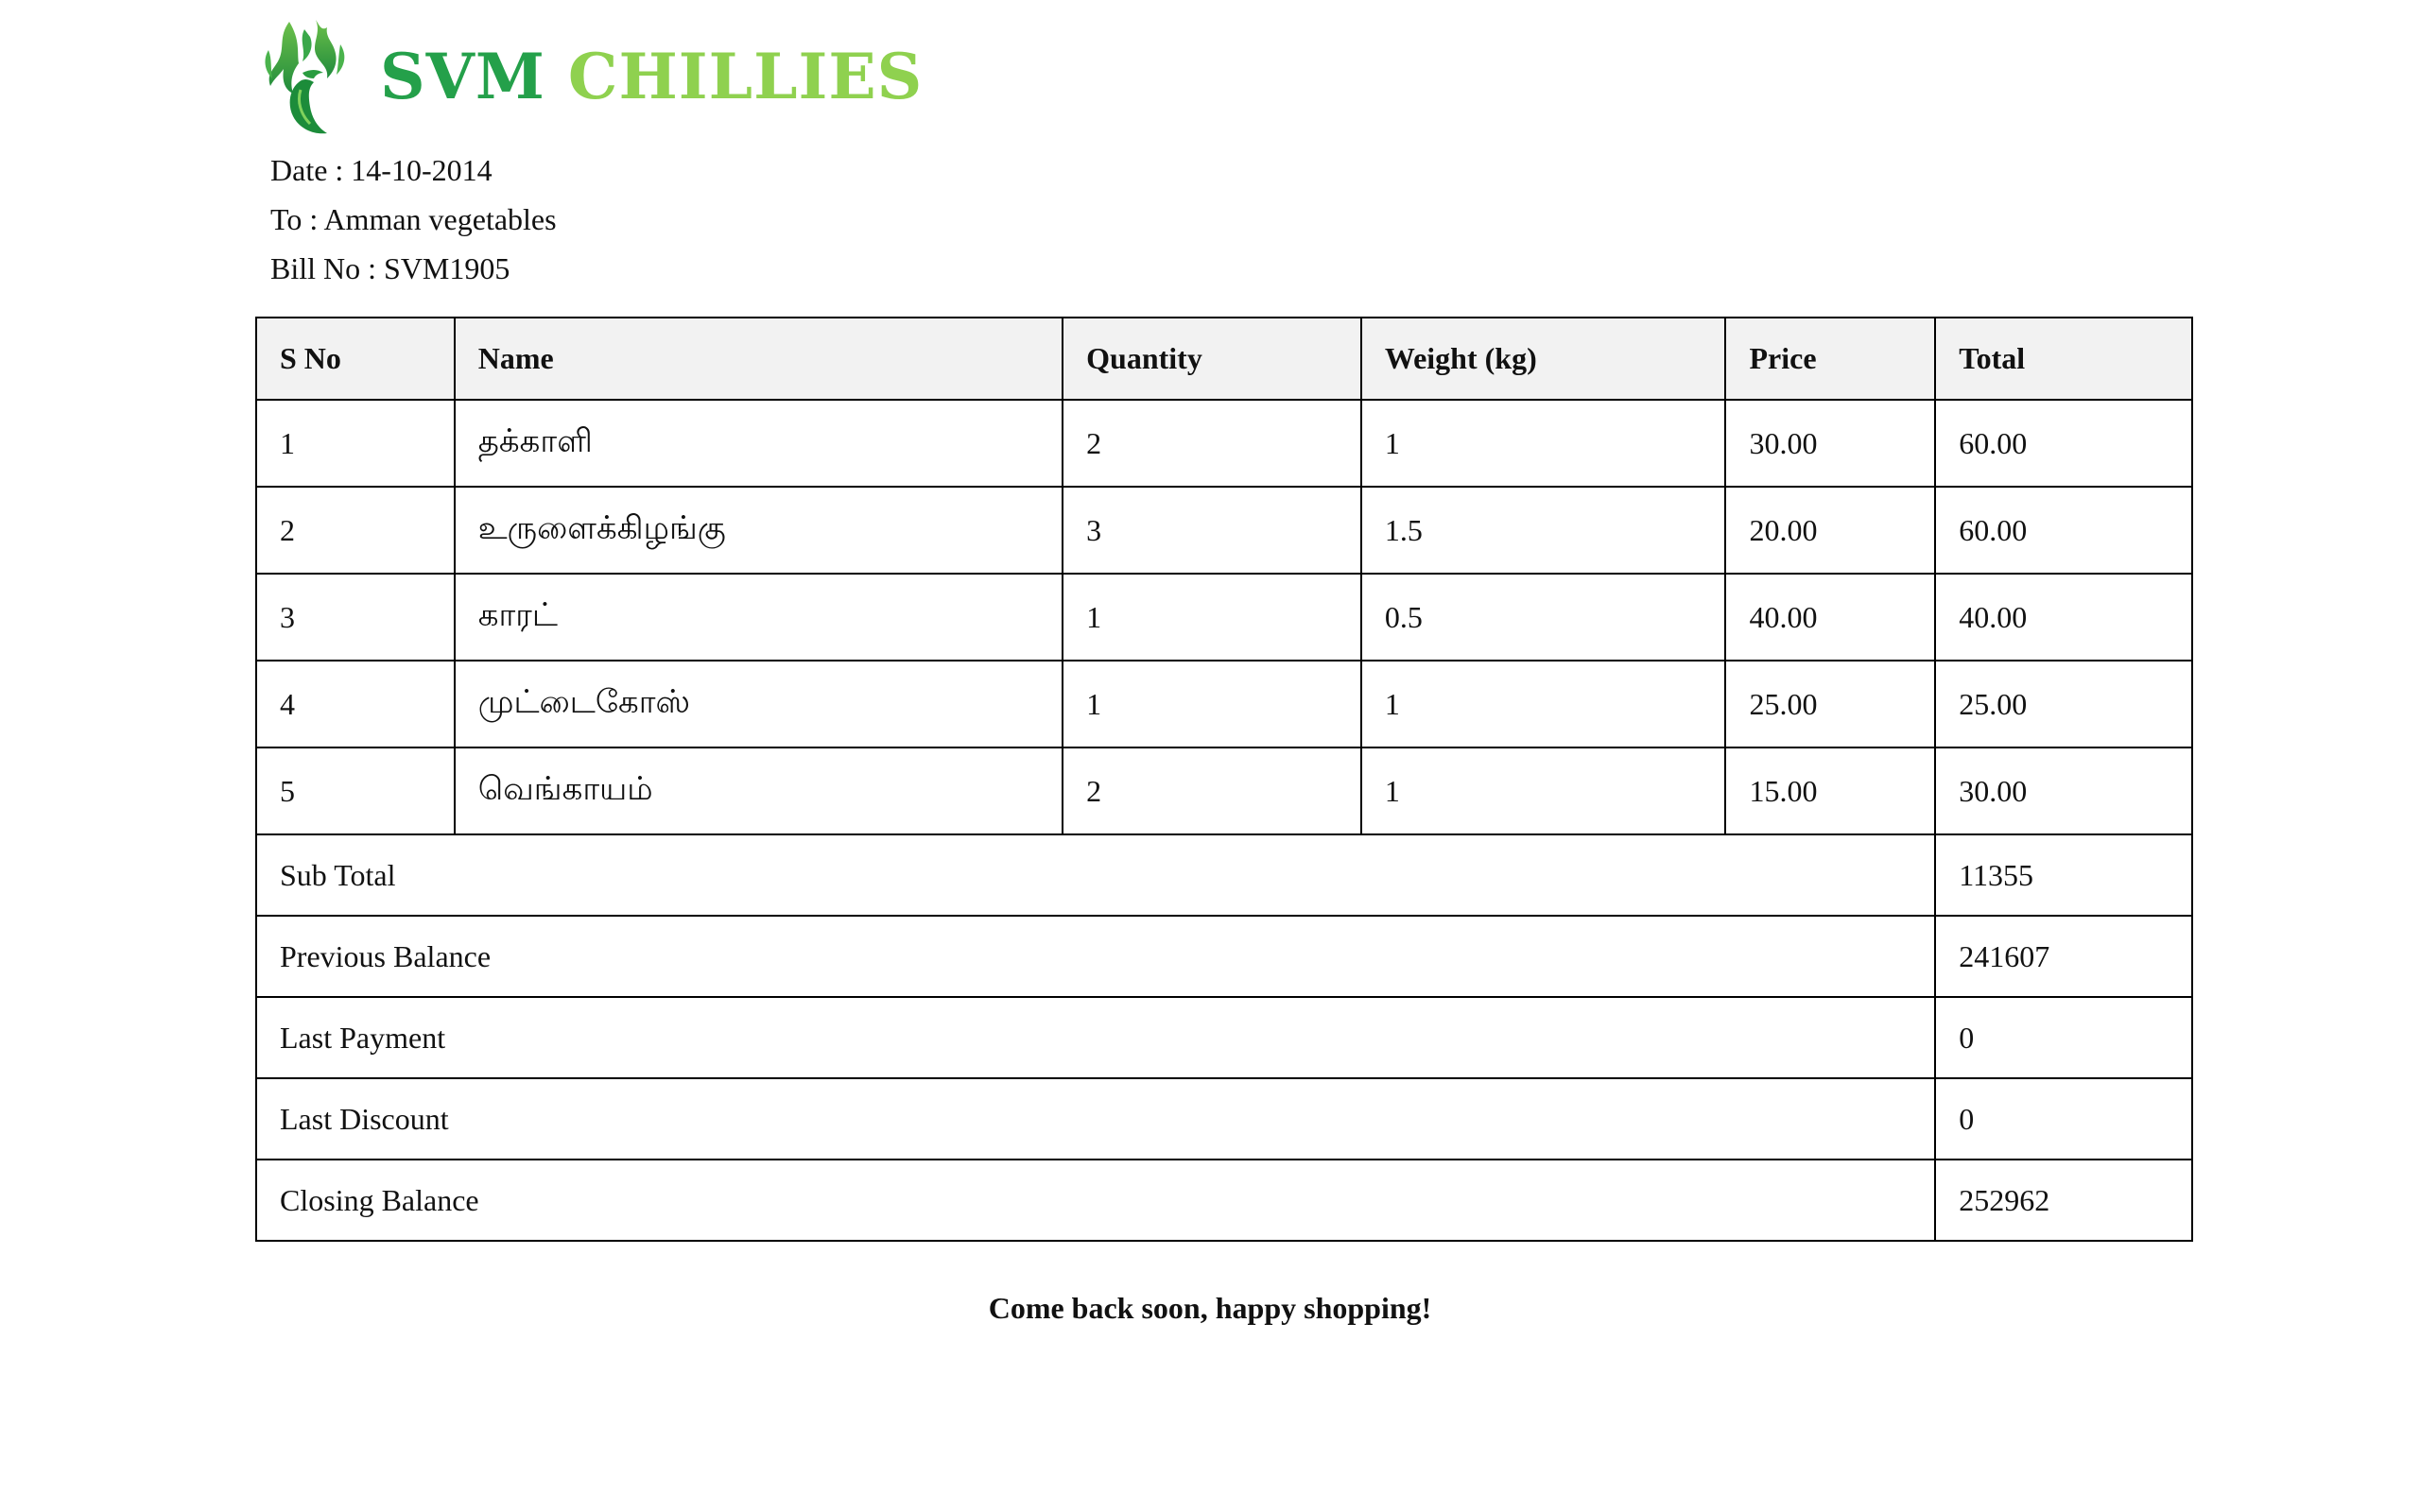 The height and width of the screenshot is (1512, 2420). What do you see at coordinates (1096, 1118) in the screenshot?
I see `summary-label: Last Discount` at bounding box center [1096, 1118].